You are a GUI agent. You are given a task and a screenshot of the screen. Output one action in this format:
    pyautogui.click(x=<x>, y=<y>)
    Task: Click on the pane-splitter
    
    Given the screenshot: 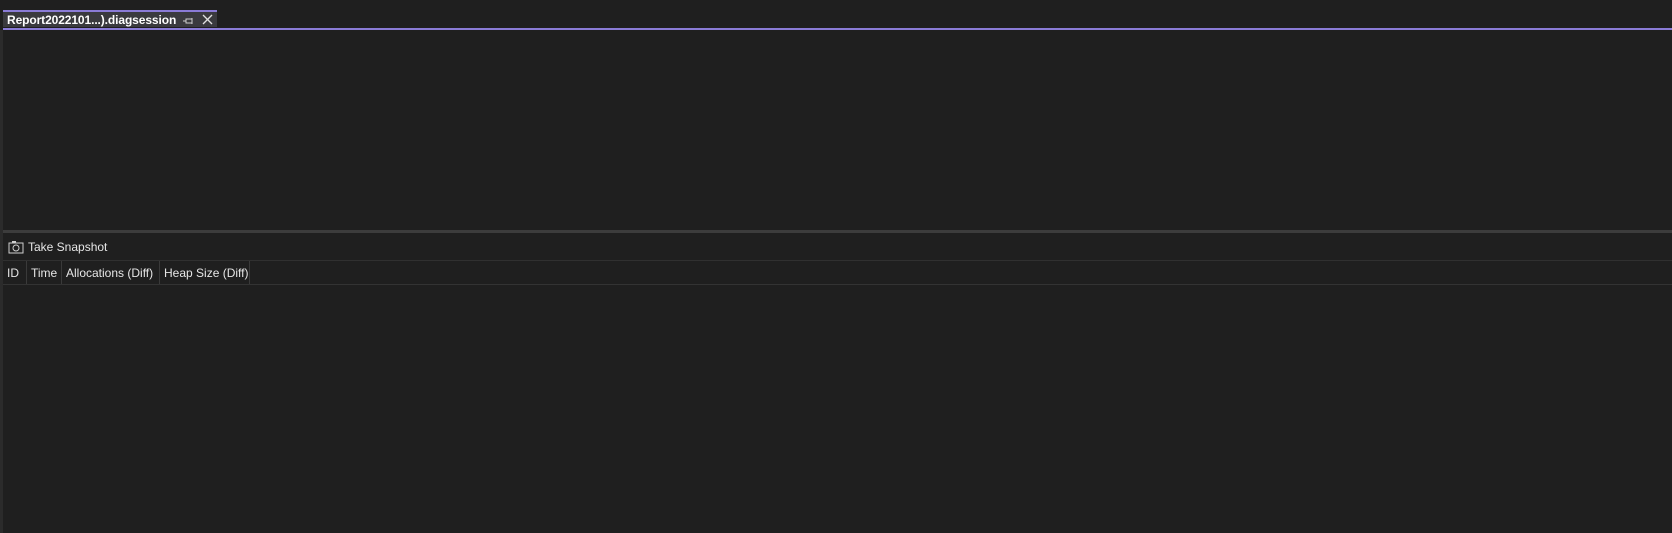 What is the action you would take?
    pyautogui.click(x=837, y=231)
    